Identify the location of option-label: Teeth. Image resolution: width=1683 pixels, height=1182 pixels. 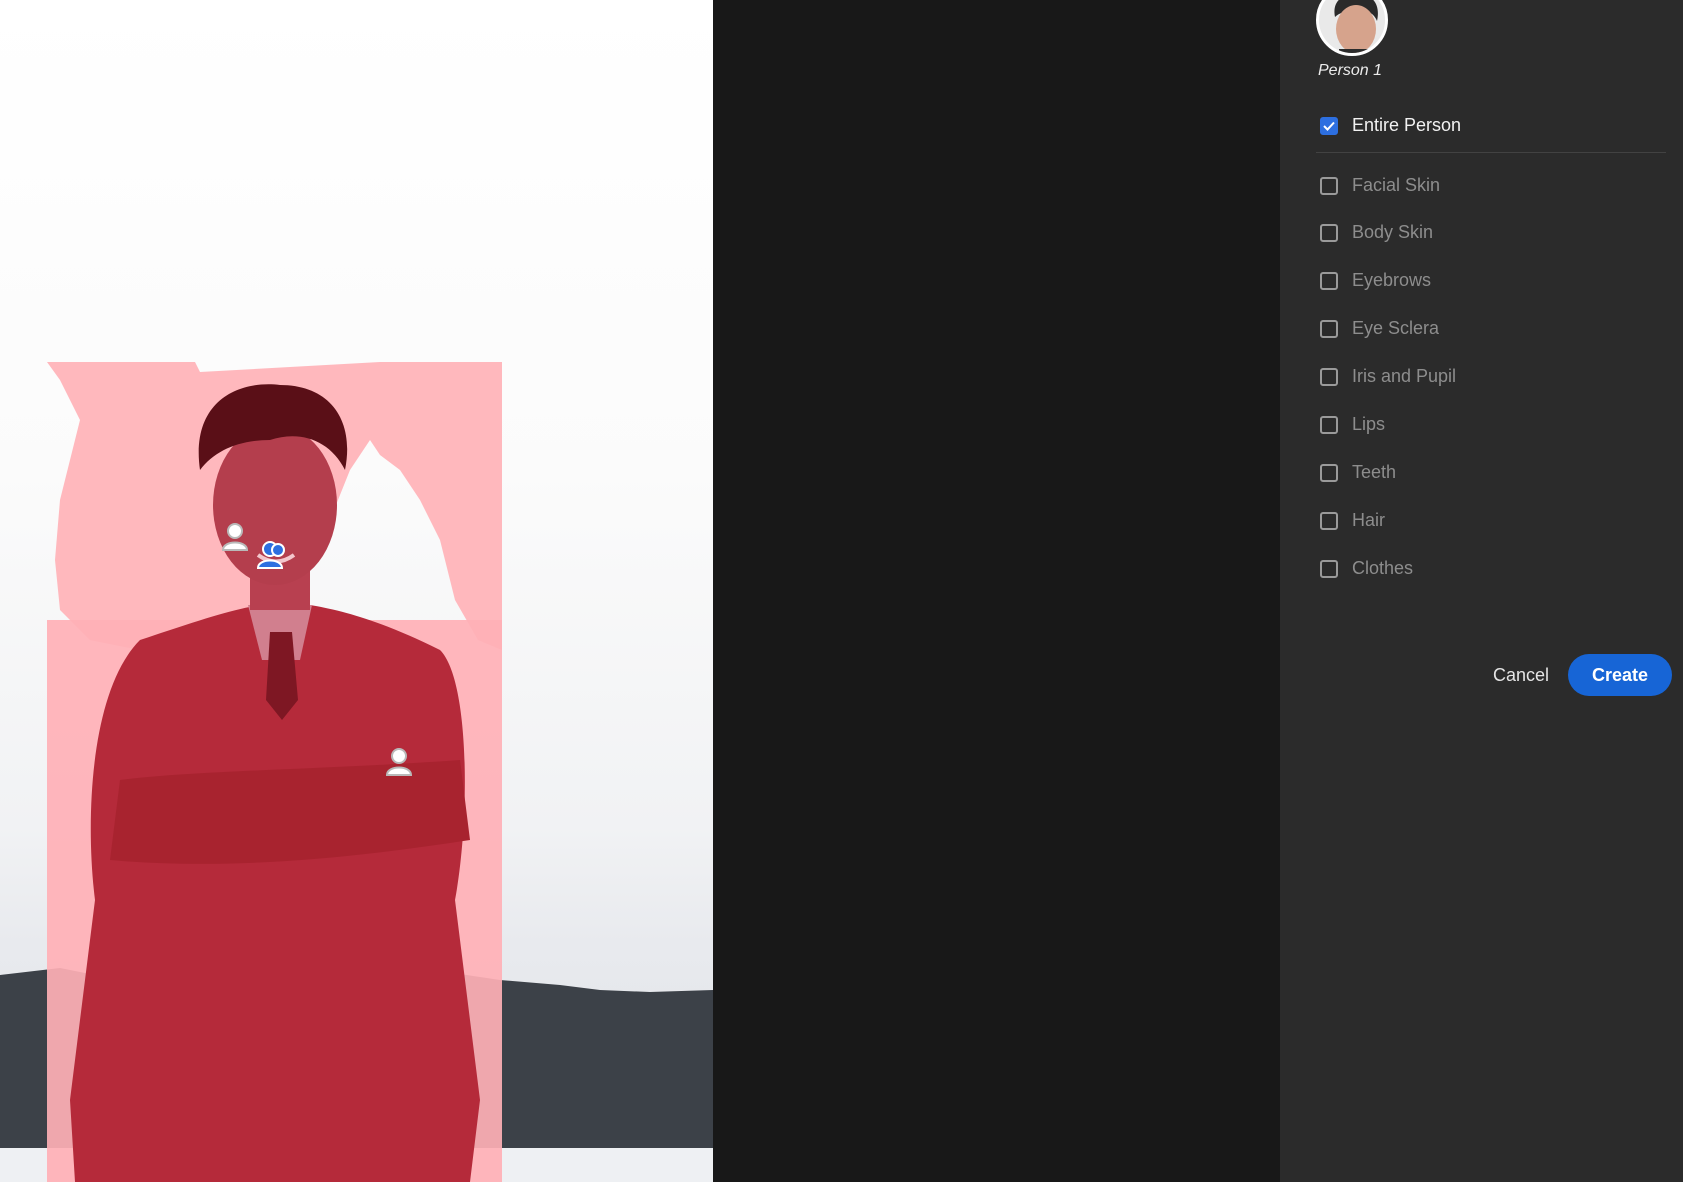
(1374, 472).